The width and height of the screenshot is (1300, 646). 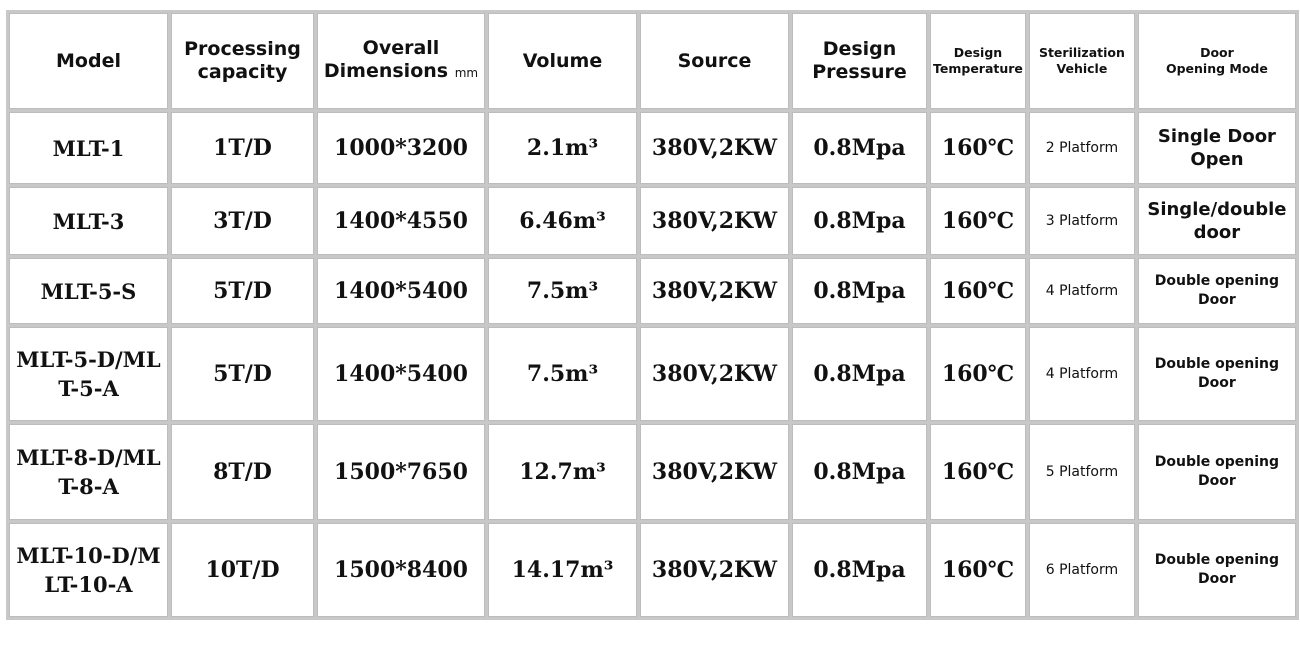 I want to click on header-dimensions: Overall Dimensions mm, so click(x=401, y=61).